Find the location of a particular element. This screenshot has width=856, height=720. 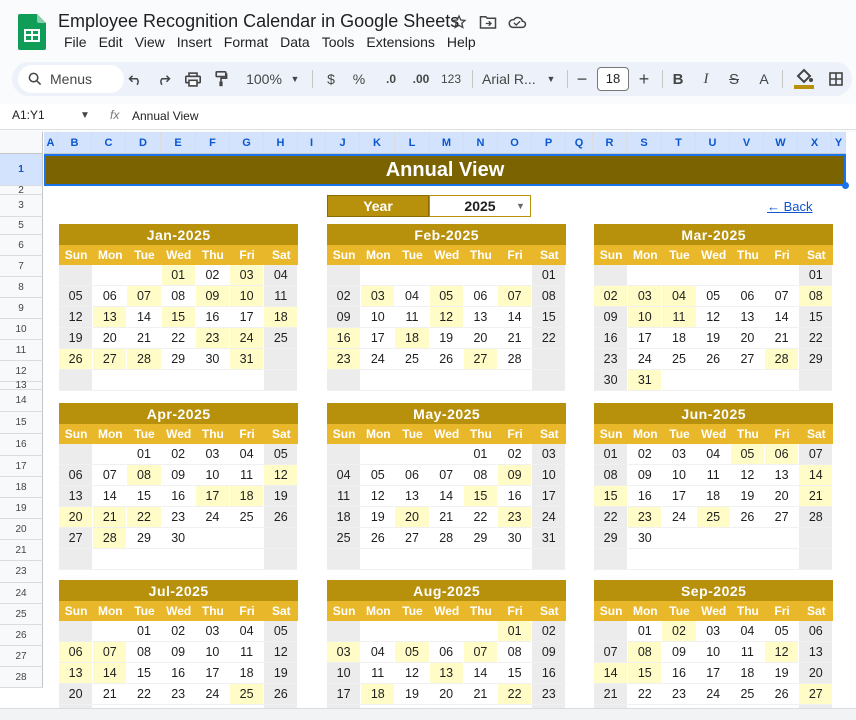

day-cell: 28 is located at coordinates (110, 538).